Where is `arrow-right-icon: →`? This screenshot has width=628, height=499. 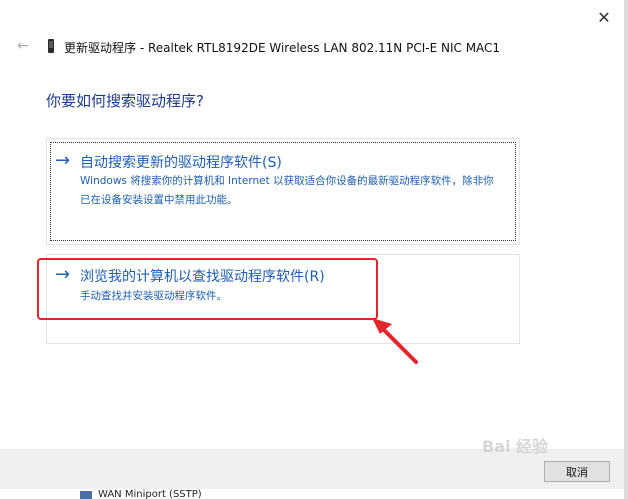 arrow-right-icon: → is located at coordinates (63, 160).